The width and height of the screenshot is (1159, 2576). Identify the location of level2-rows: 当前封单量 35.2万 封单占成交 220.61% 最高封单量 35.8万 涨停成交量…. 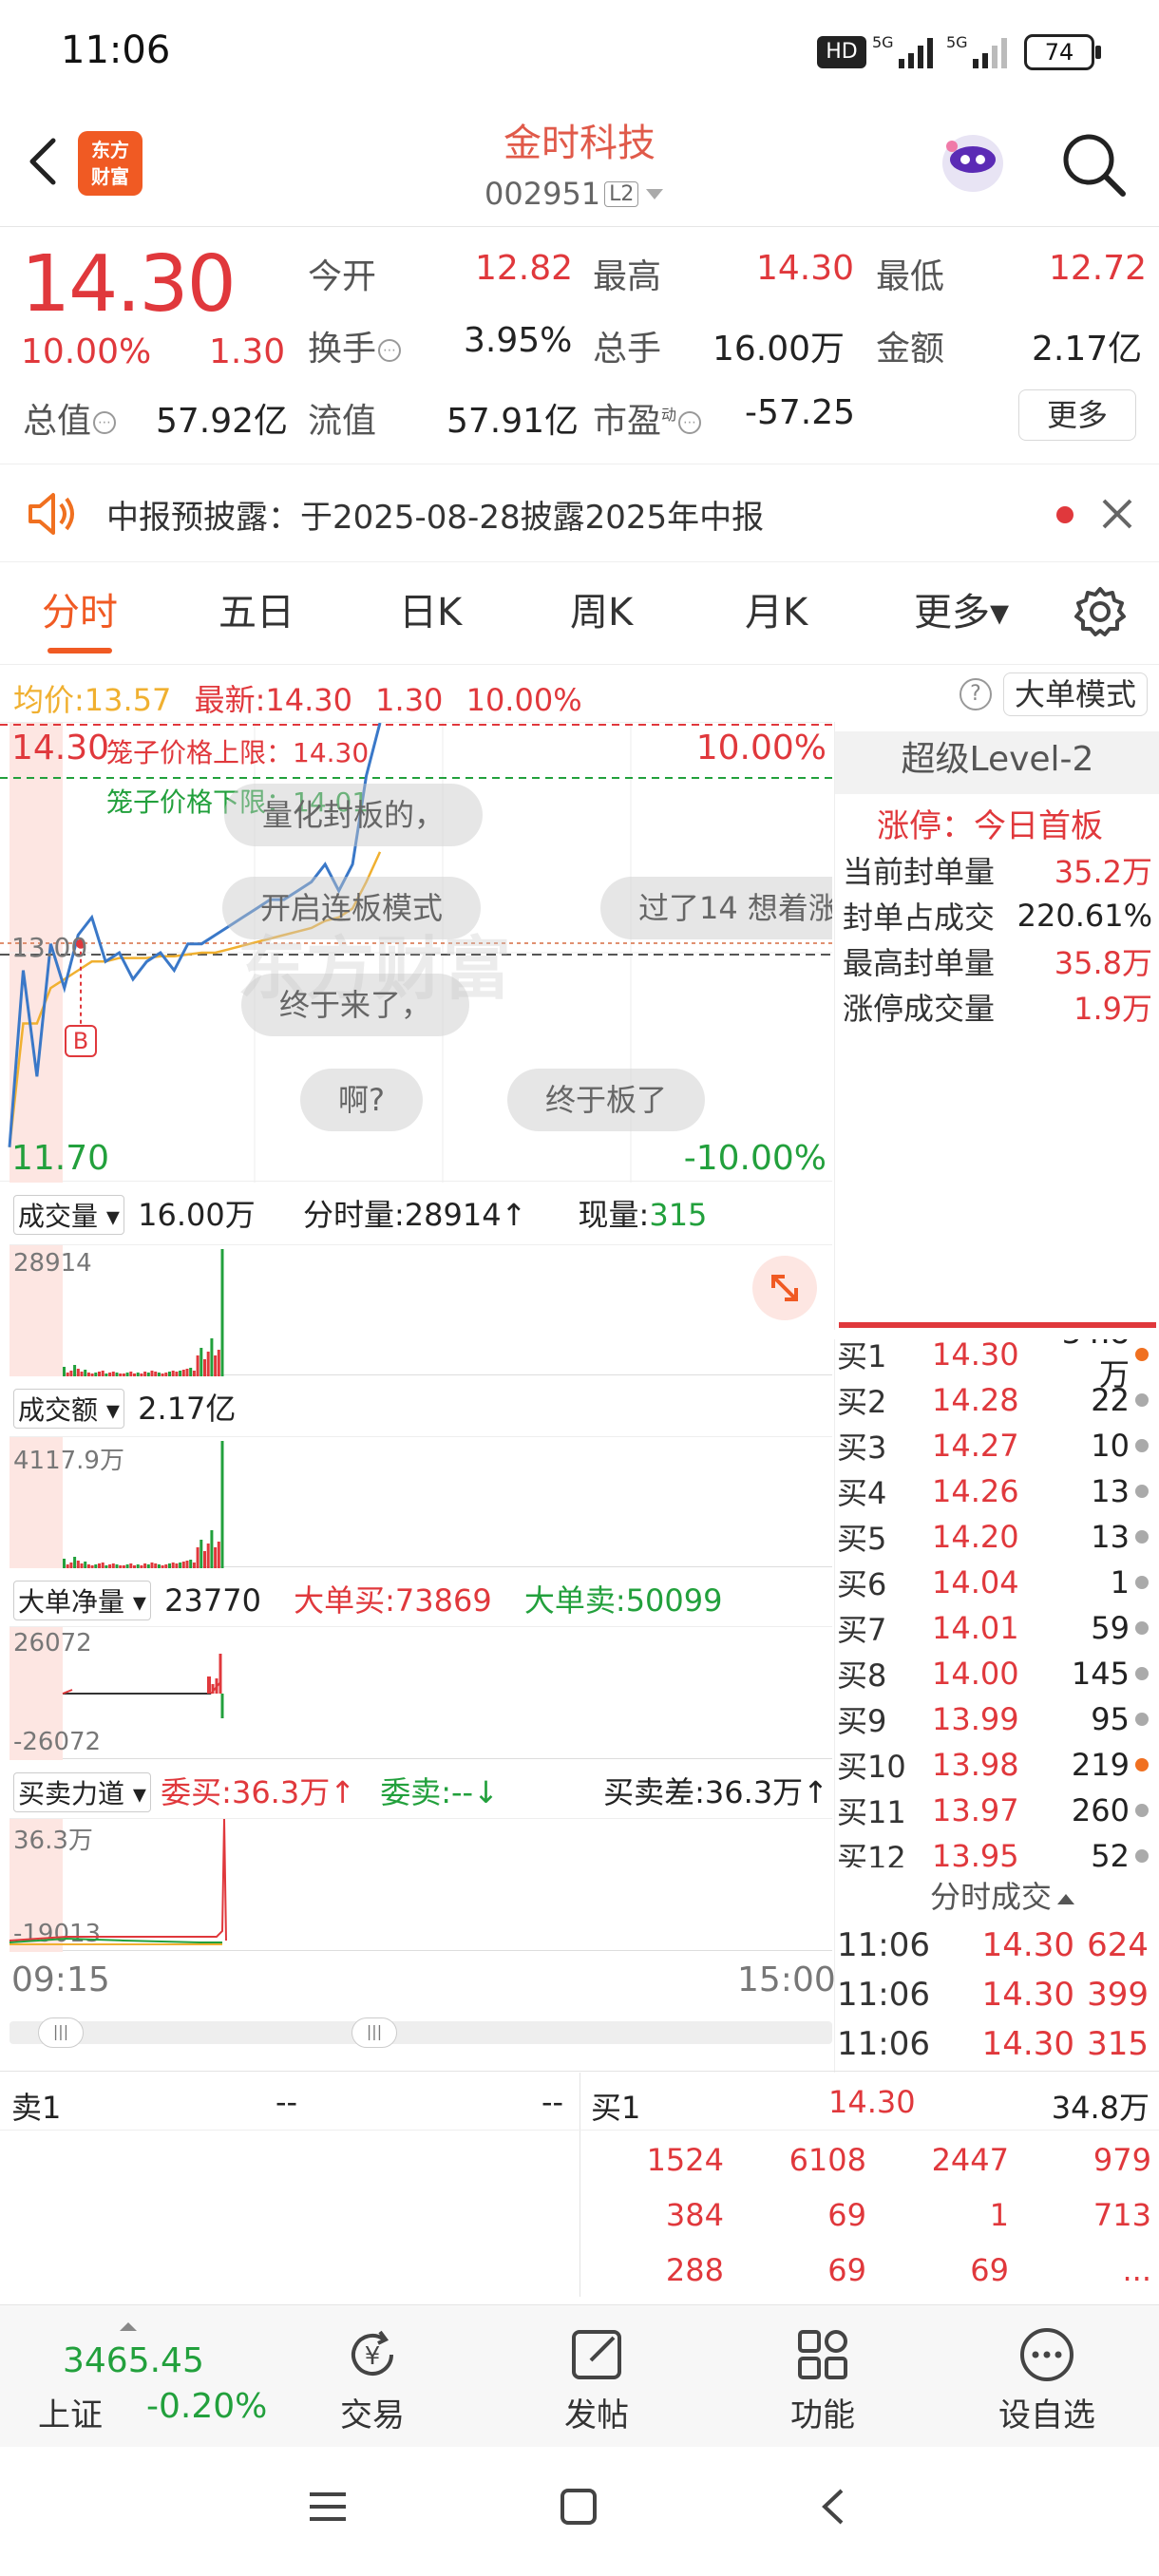
(997, 938).